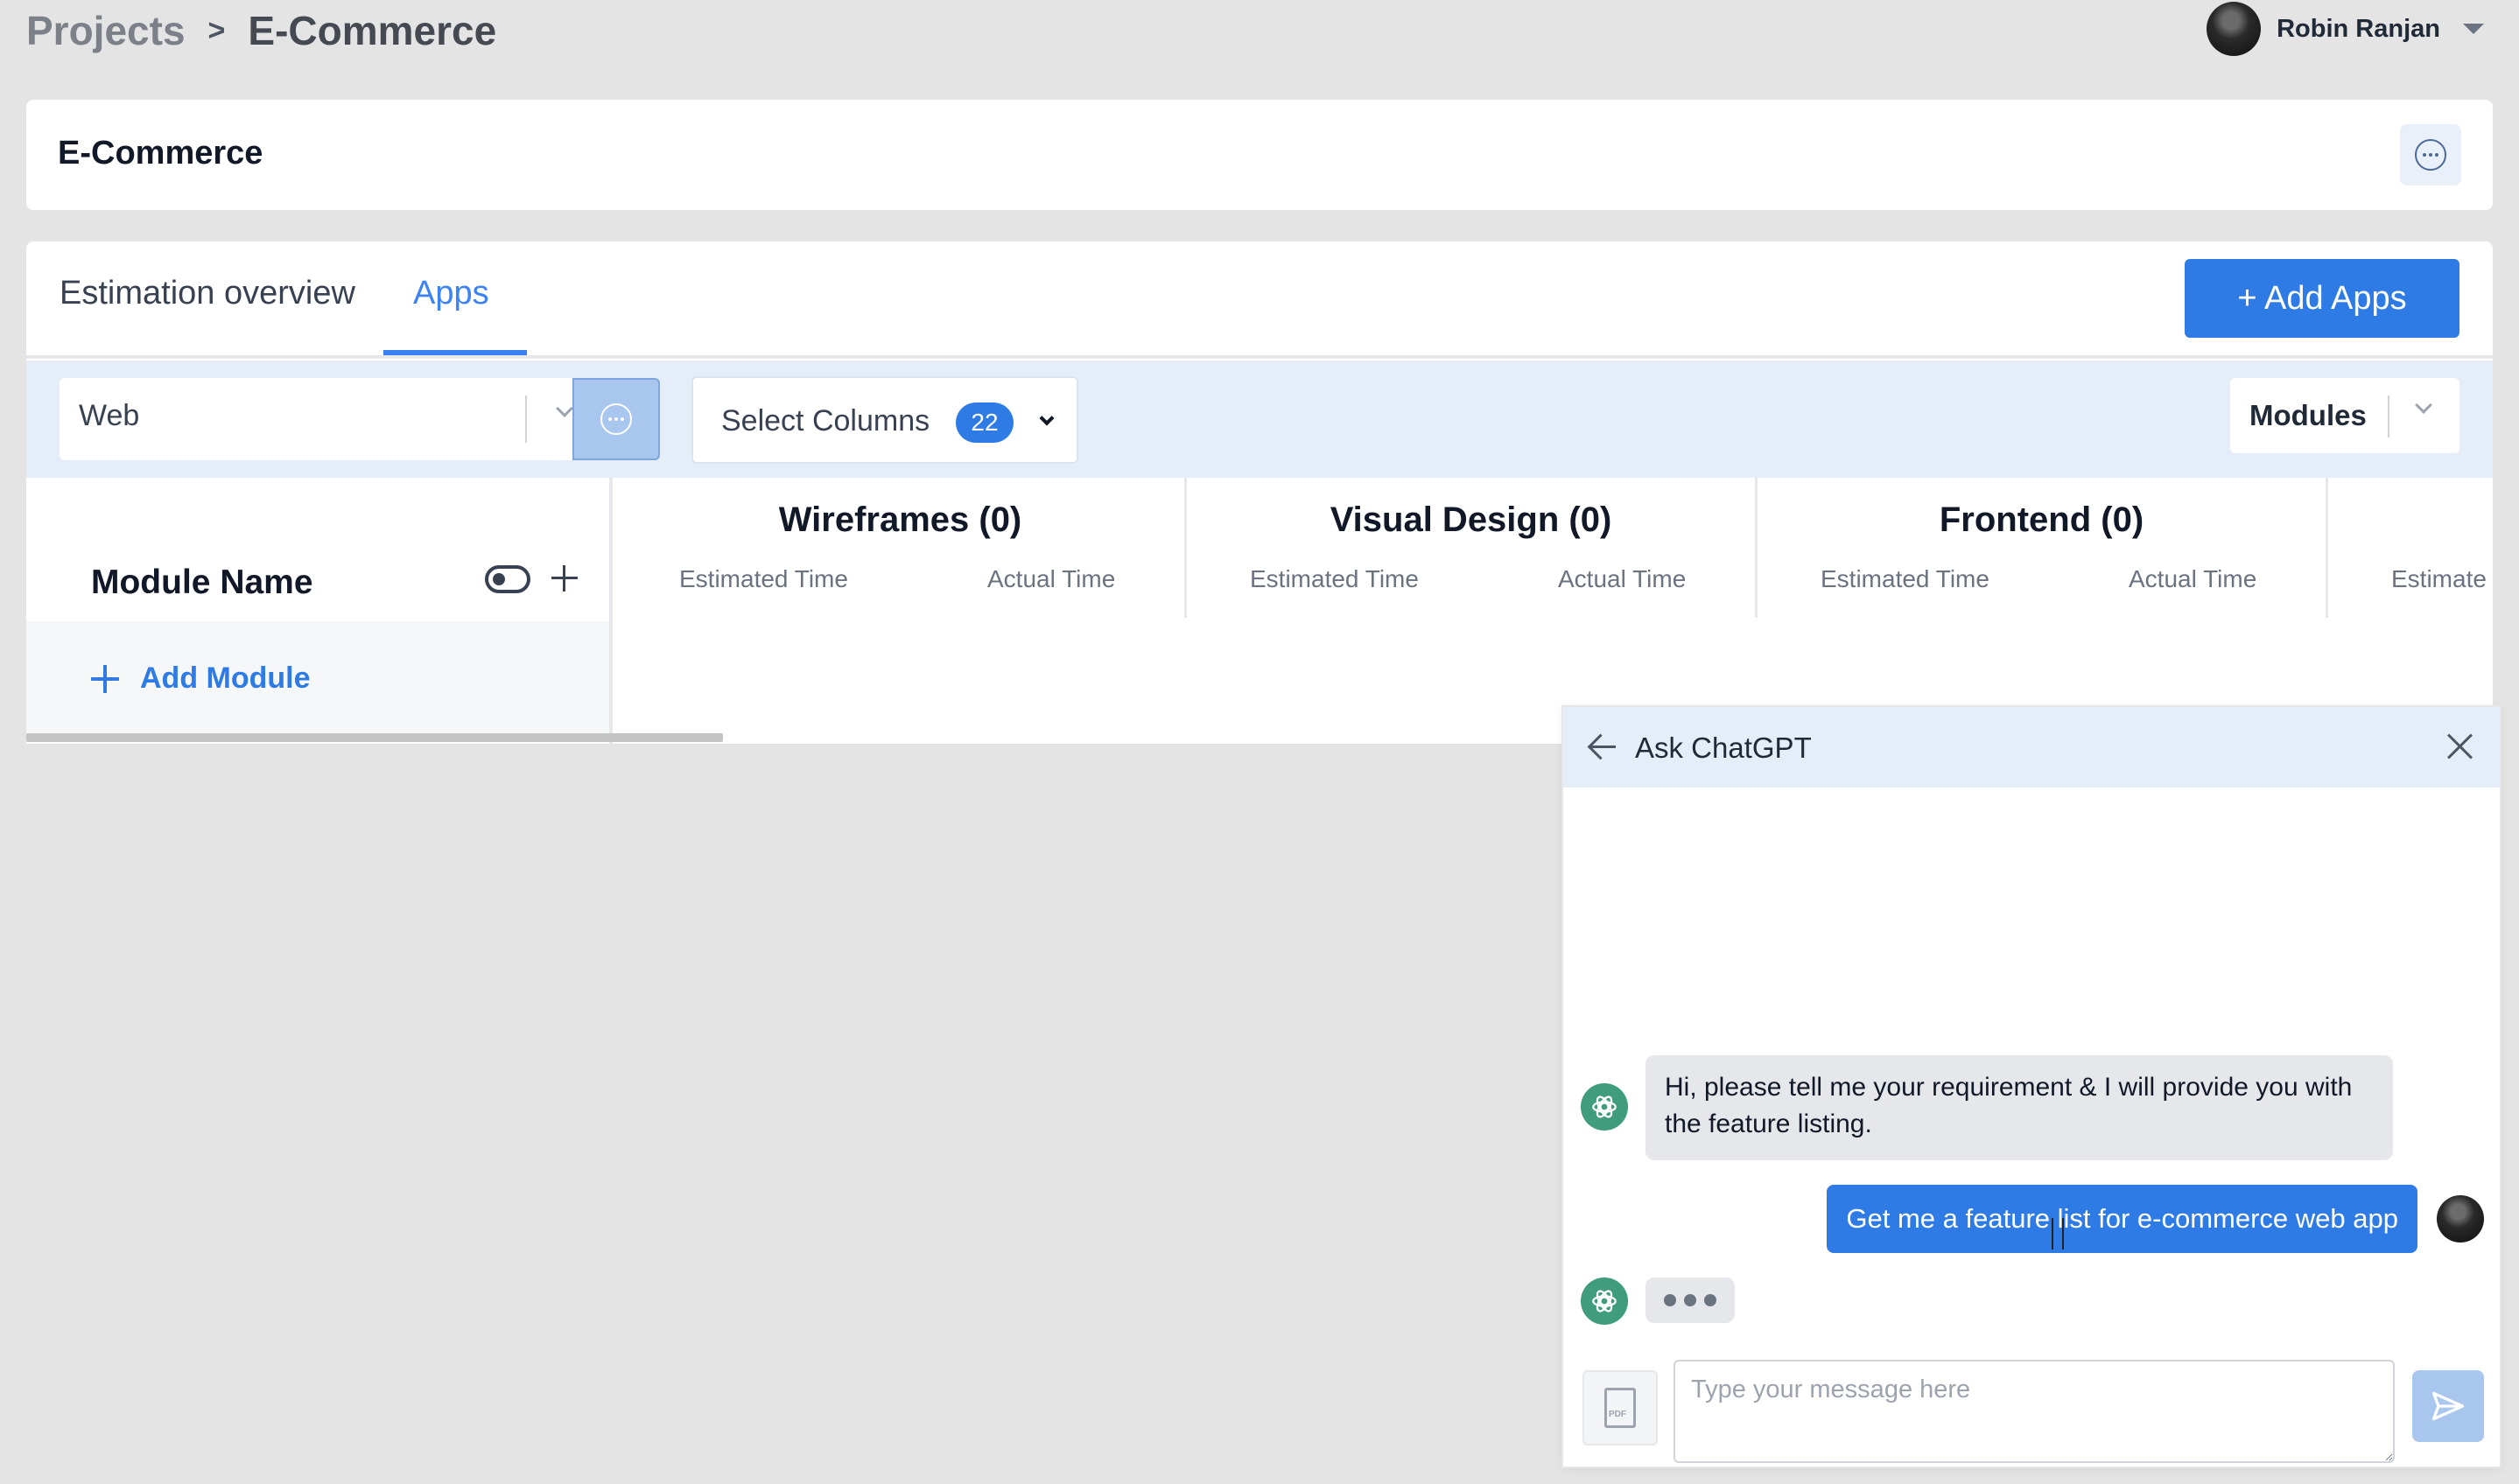 The image size is (2519, 1484). What do you see at coordinates (1259, 35) in the screenshot?
I see `top-bar: Projects > E-Commerce Robin Ranjan` at bounding box center [1259, 35].